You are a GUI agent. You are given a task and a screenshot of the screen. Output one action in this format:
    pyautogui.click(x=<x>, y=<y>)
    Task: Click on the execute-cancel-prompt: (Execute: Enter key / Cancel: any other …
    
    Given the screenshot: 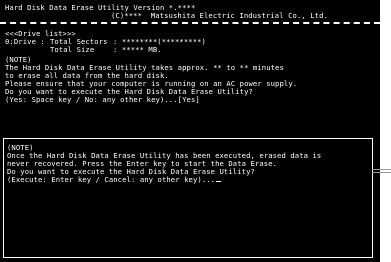 What is the action you would take?
    pyautogui.click(x=114, y=179)
    